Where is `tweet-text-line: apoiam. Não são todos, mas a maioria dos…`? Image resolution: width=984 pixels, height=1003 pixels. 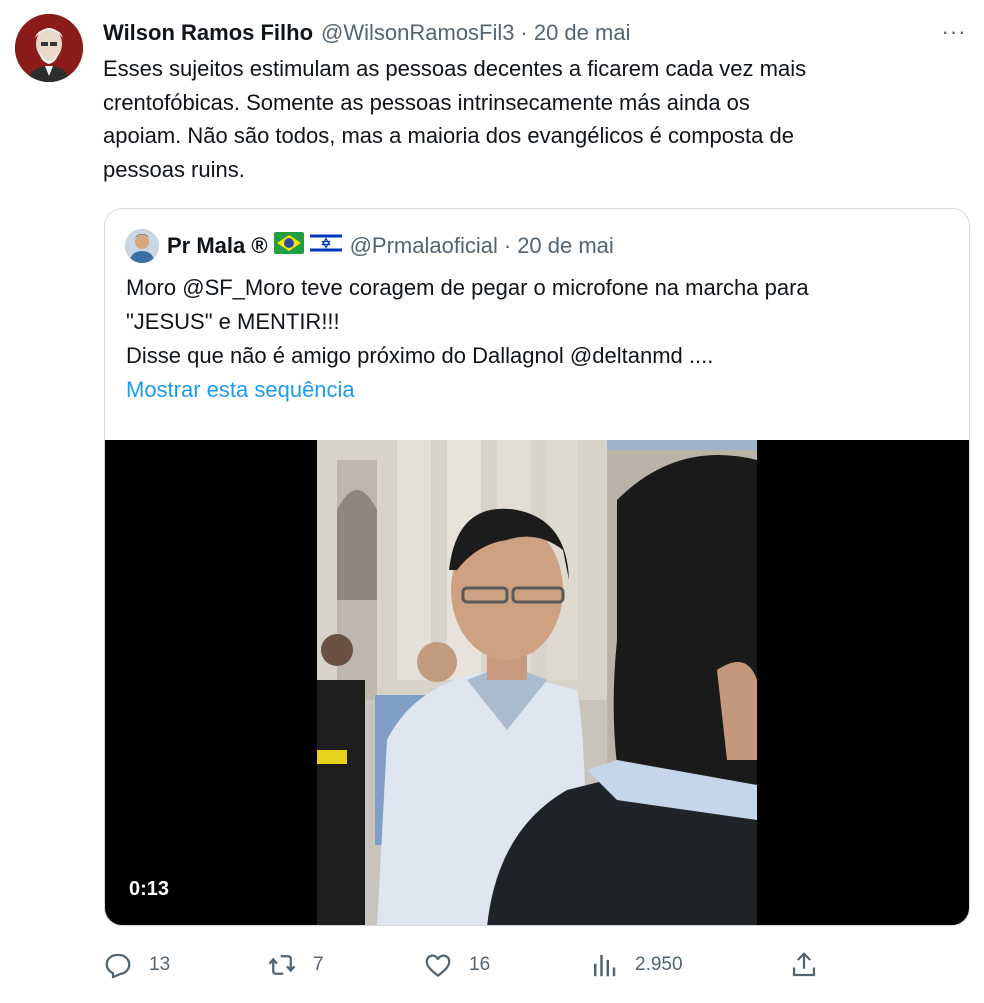 tweet-text-line: apoiam. Não são todos, mas a maioria dos… is located at coordinates (448, 135).